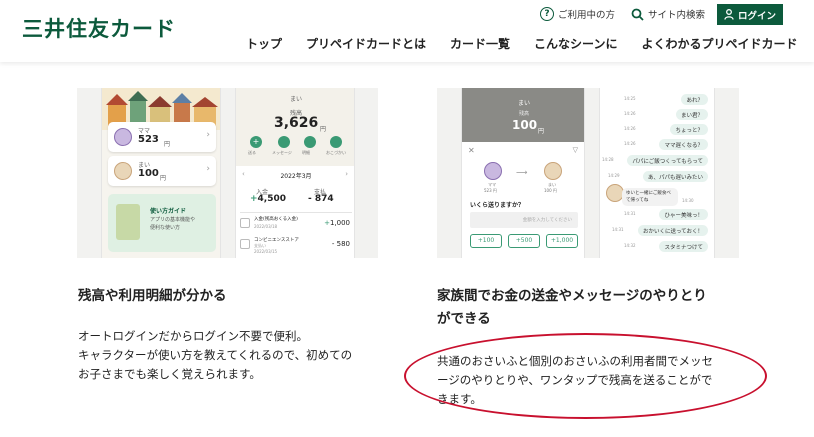 The width and height of the screenshot is (814, 437). What do you see at coordinates (99, 28) in the screenshot?
I see `brand-logo: 三井住友カード` at bounding box center [99, 28].